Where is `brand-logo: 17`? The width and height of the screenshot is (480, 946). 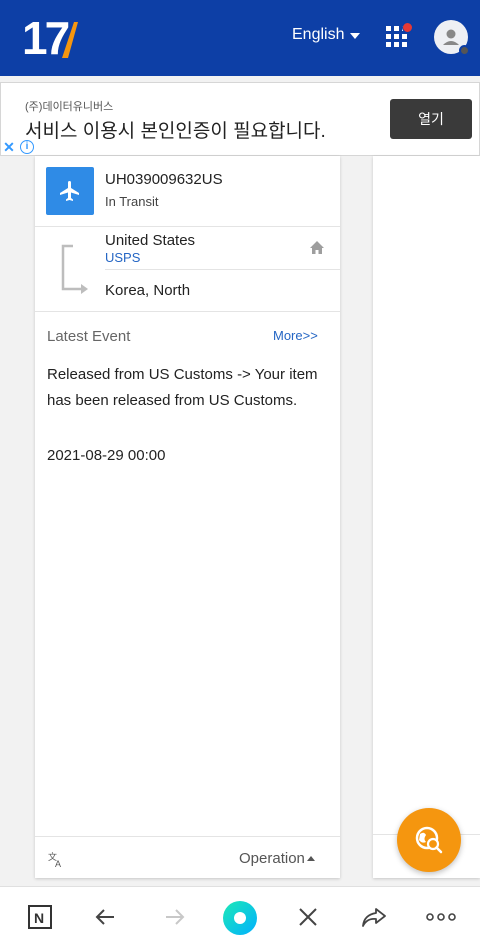 brand-logo: 17 is located at coordinates (52, 38).